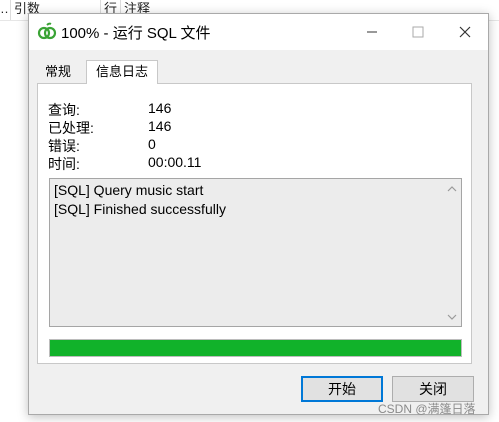 This screenshot has height=422, width=499. I want to click on tab-general: 常规, so click(58, 72).